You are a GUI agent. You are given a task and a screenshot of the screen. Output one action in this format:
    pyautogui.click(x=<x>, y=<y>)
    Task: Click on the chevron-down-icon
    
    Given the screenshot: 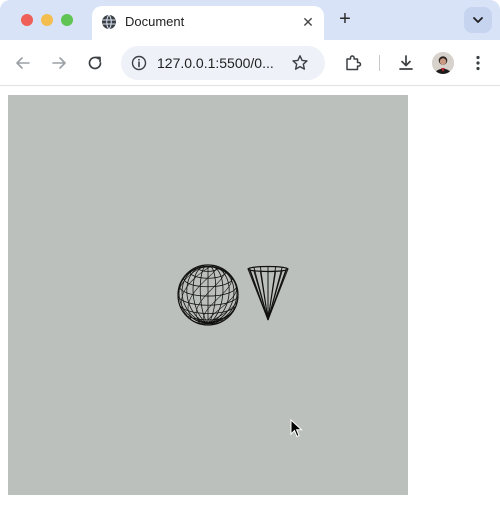 What is the action you would take?
    pyautogui.click(x=478, y=20)
    